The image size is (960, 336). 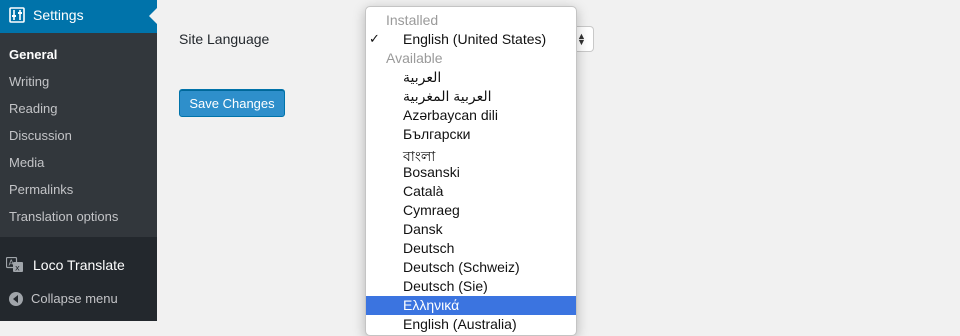 I want to click on collapse-arrow-icon, so click(x=16, y=299).